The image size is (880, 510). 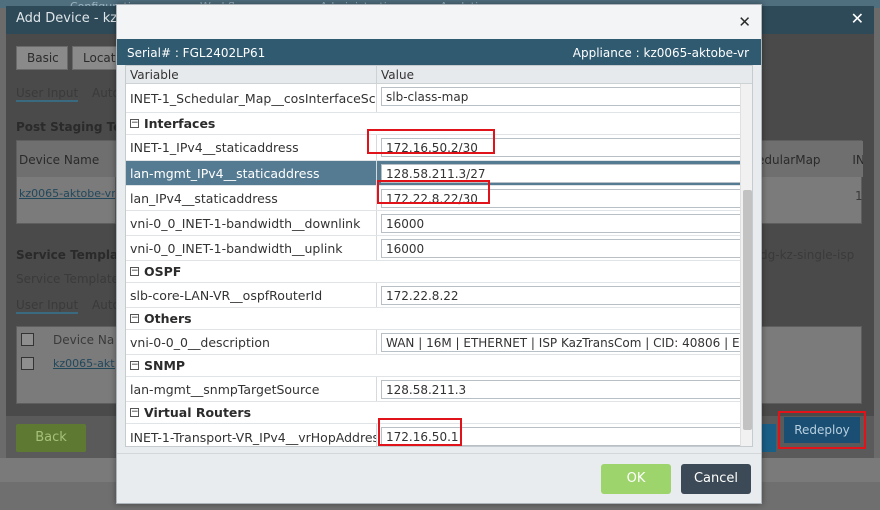 What do you see at coordinates (67, 193) in the screenshot?
I see `device-link: kz0065-aktobe-vr` at bounding box center [67, 193].